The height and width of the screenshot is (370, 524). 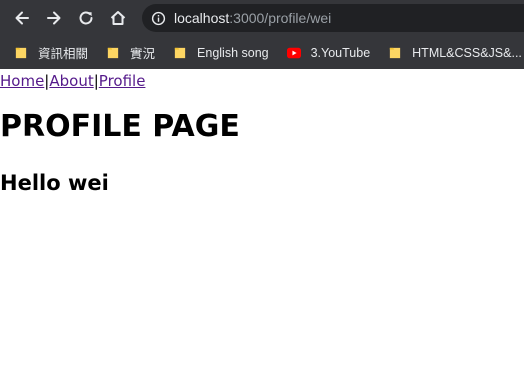 I want to click on youtube-icon, so click(x=293, y=53).